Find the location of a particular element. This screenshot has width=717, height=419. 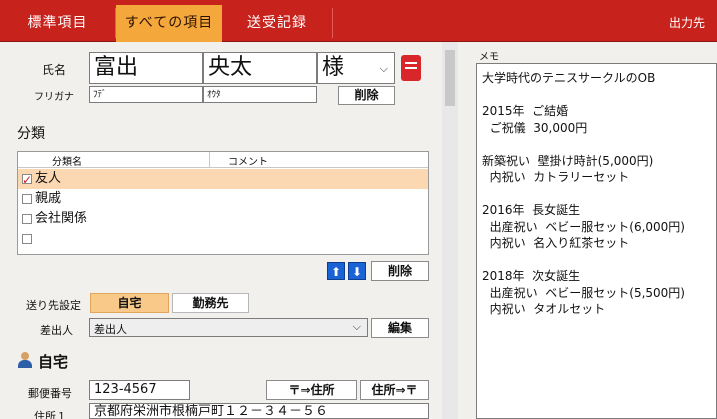

column-header-comment: コメント is located at coordinates (248, 162).